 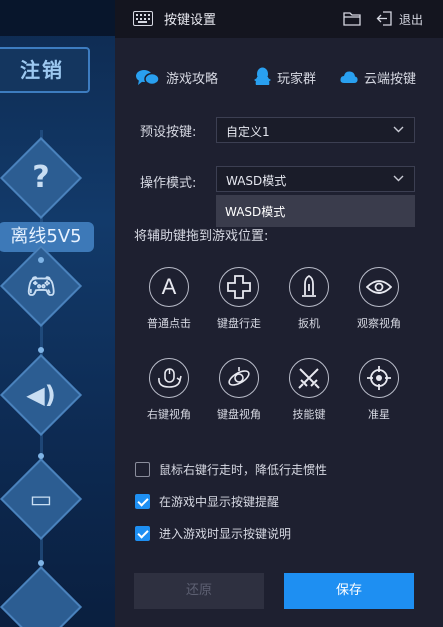 I want to click on key-crosshair: 准星, so click(x=379, y=390).